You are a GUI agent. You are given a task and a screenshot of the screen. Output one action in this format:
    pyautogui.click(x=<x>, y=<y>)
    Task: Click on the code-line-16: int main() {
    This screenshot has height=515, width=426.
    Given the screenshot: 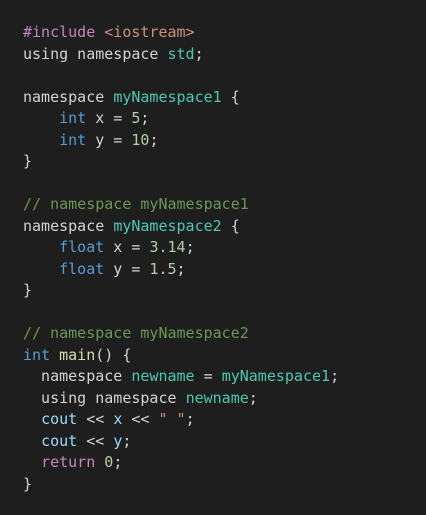 What is the action you would take?
    pyautogui.click(x=224, y=356)
    